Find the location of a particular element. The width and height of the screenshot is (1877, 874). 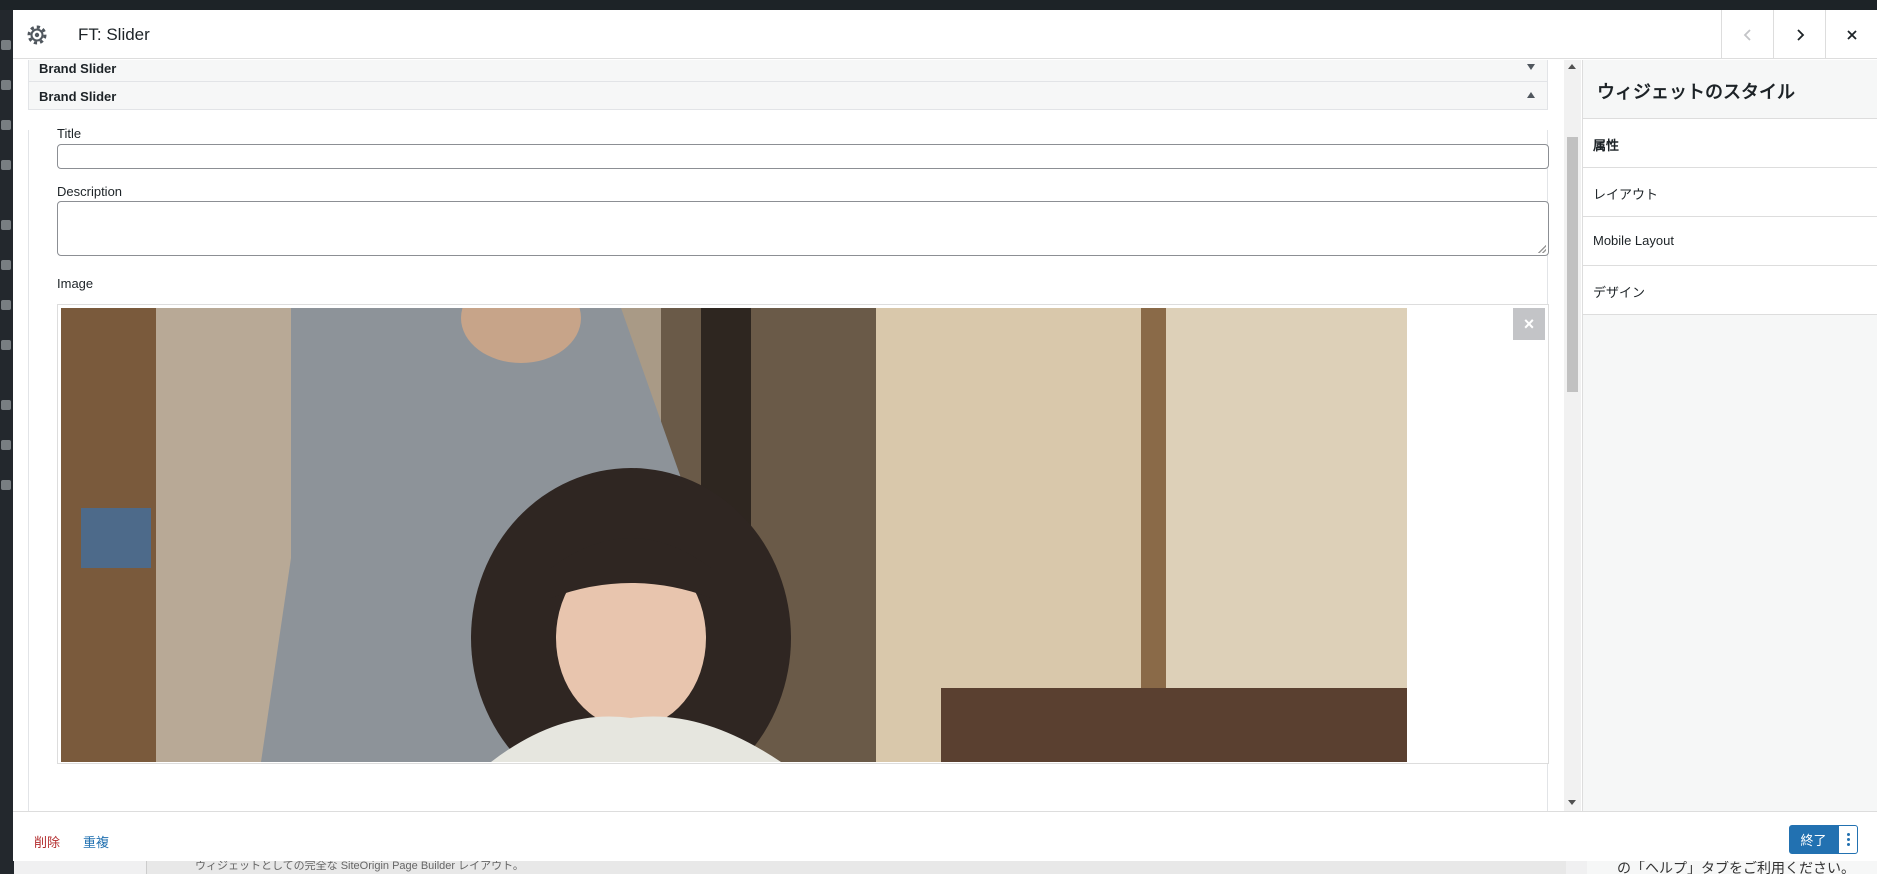

close-icon is located at coordinates (1851, 34).